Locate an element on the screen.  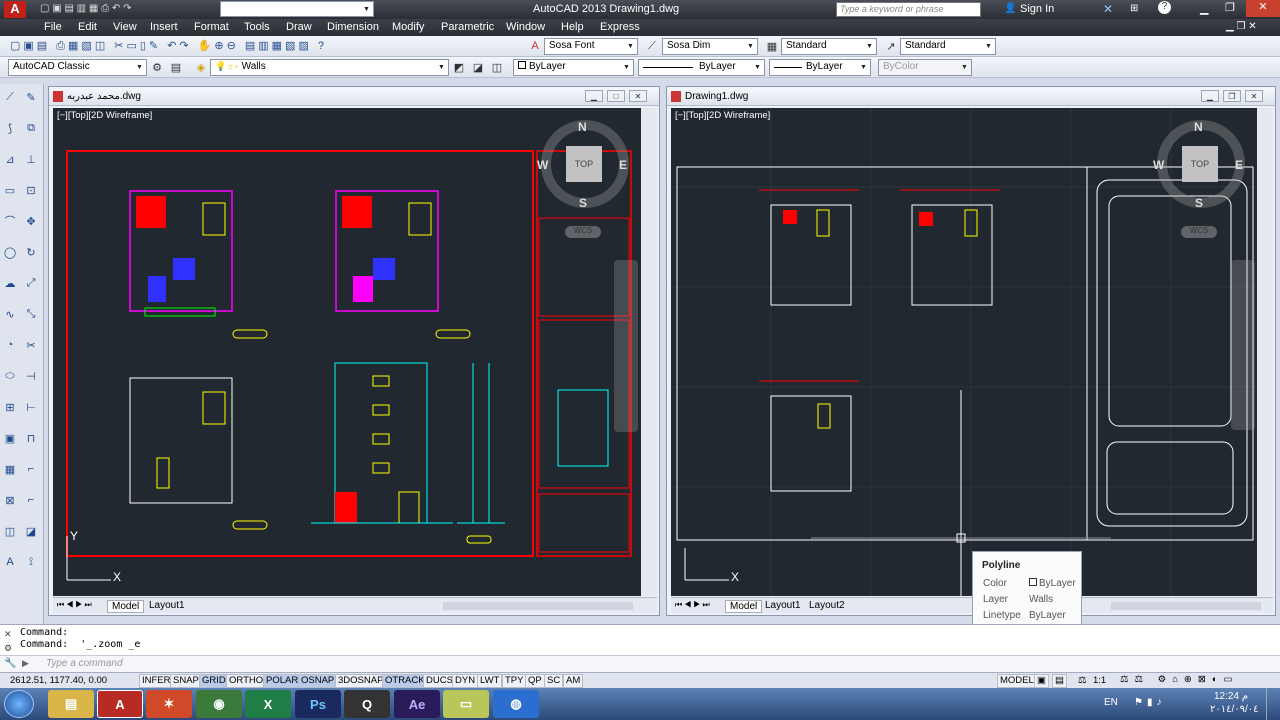
quick-view-drawings-icon: ▤ is located at coordinates (1059, 681).